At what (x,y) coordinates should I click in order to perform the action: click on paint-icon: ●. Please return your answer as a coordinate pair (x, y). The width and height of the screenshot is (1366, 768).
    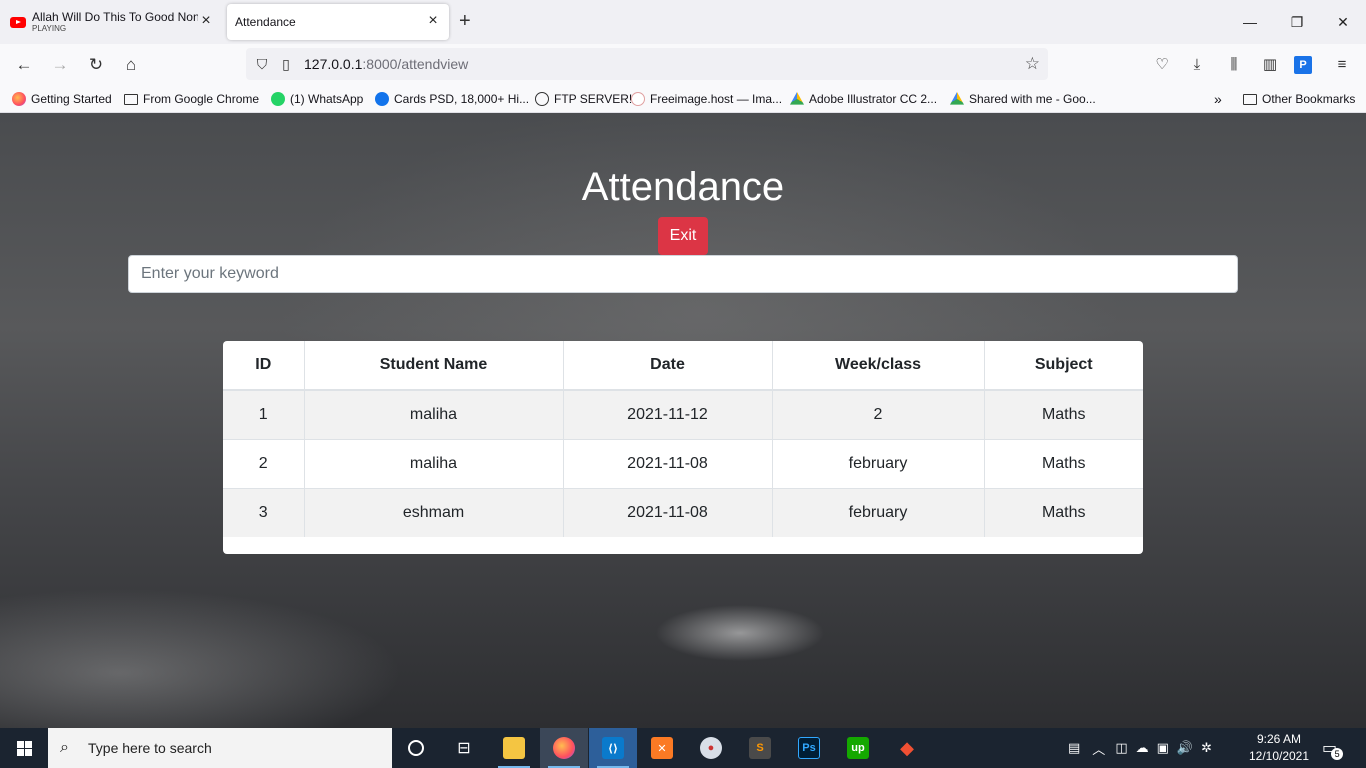
    Looking at the image, I should click on (711, 748).